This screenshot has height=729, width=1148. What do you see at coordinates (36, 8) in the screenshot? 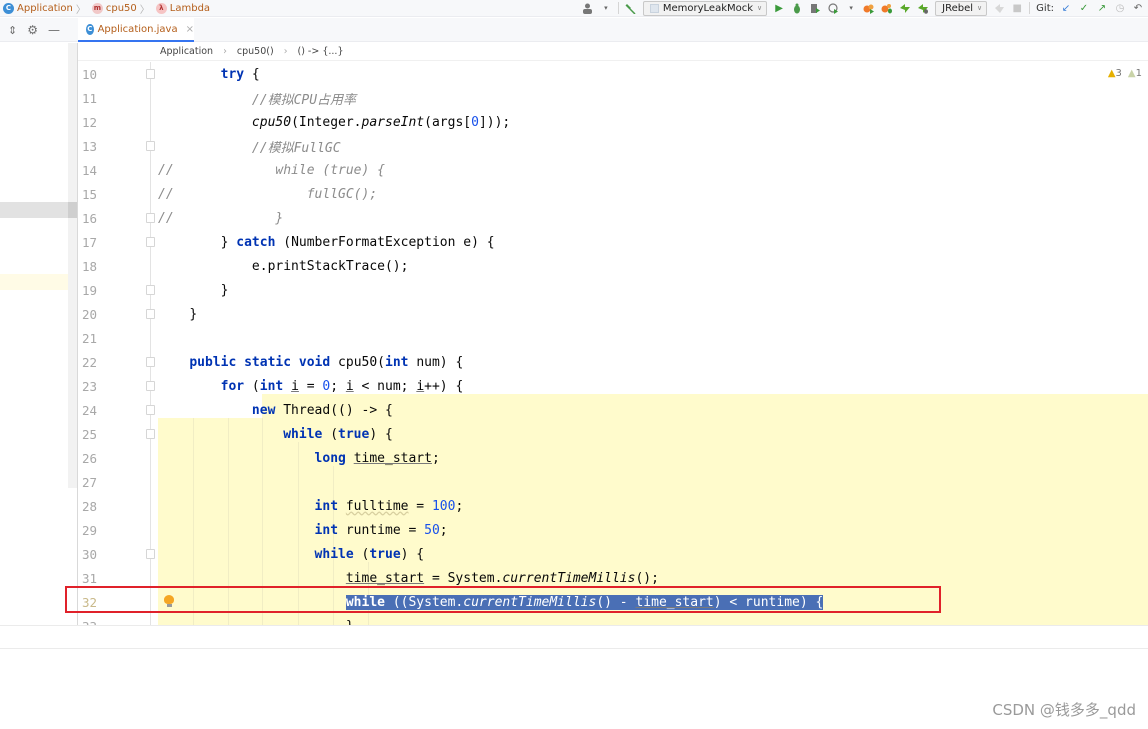
I see `nav-crumb-class: C Application` at bounding box center [36, 8].